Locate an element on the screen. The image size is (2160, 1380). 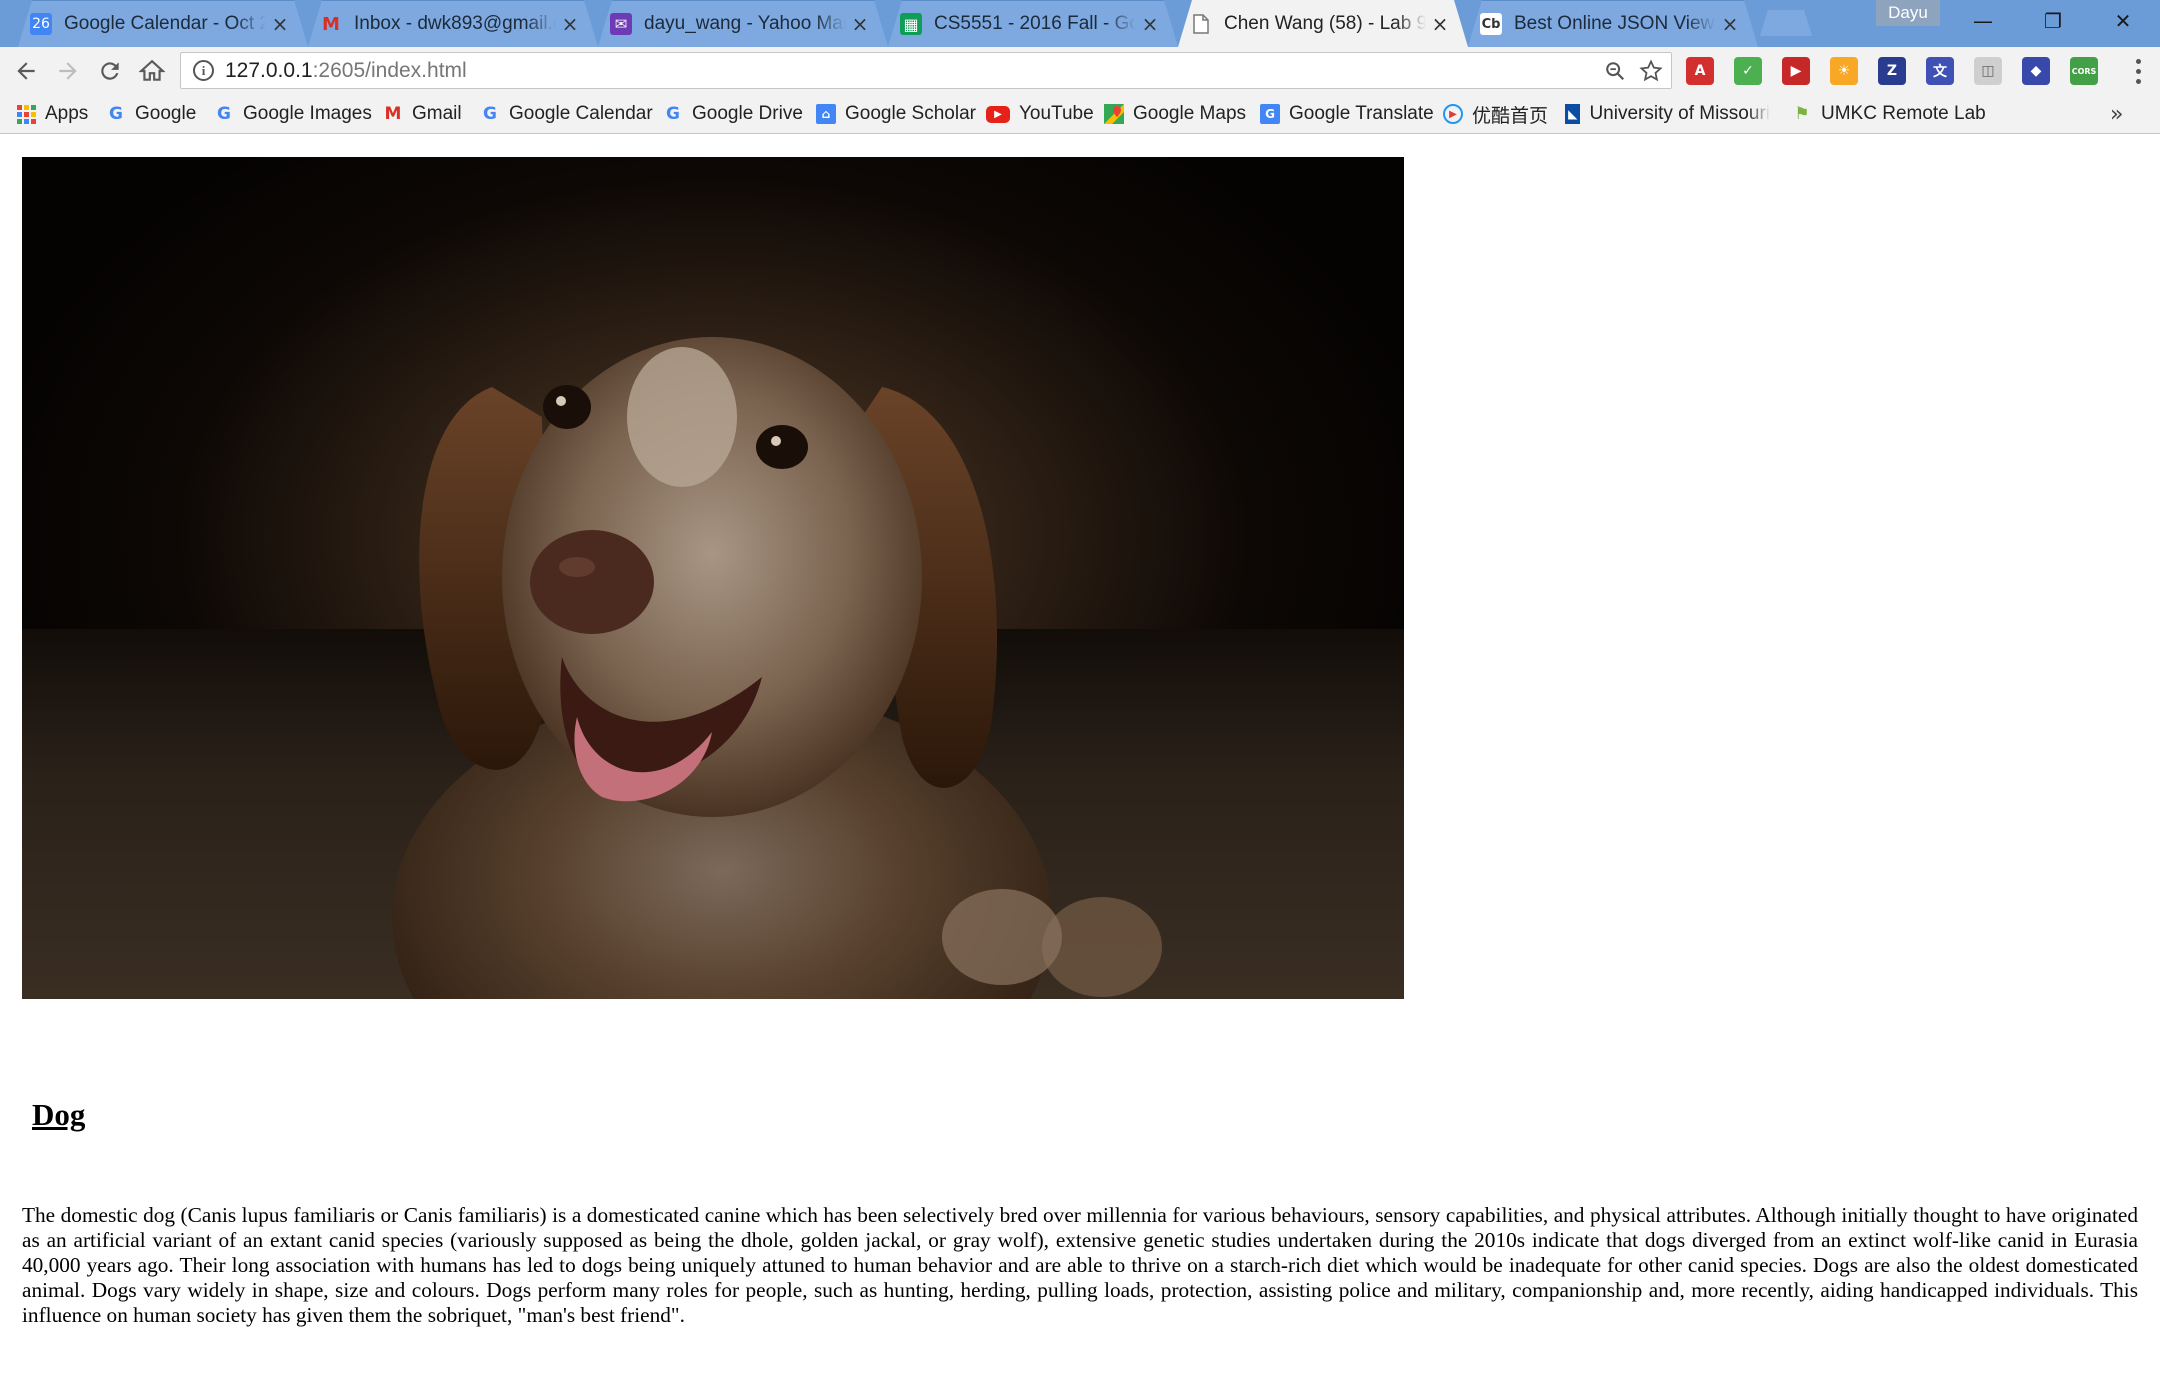
forward-button is located at coordinates (68, 71).